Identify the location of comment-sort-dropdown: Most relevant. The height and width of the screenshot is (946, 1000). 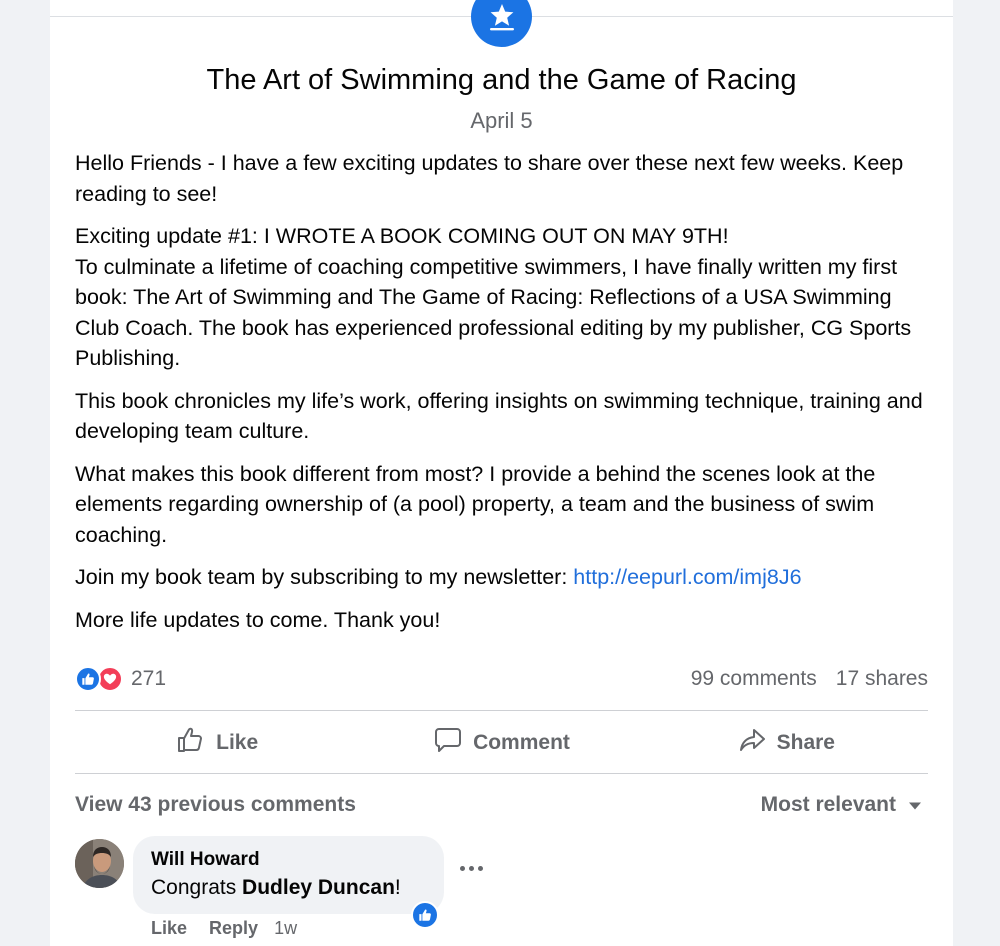
(844, 805).